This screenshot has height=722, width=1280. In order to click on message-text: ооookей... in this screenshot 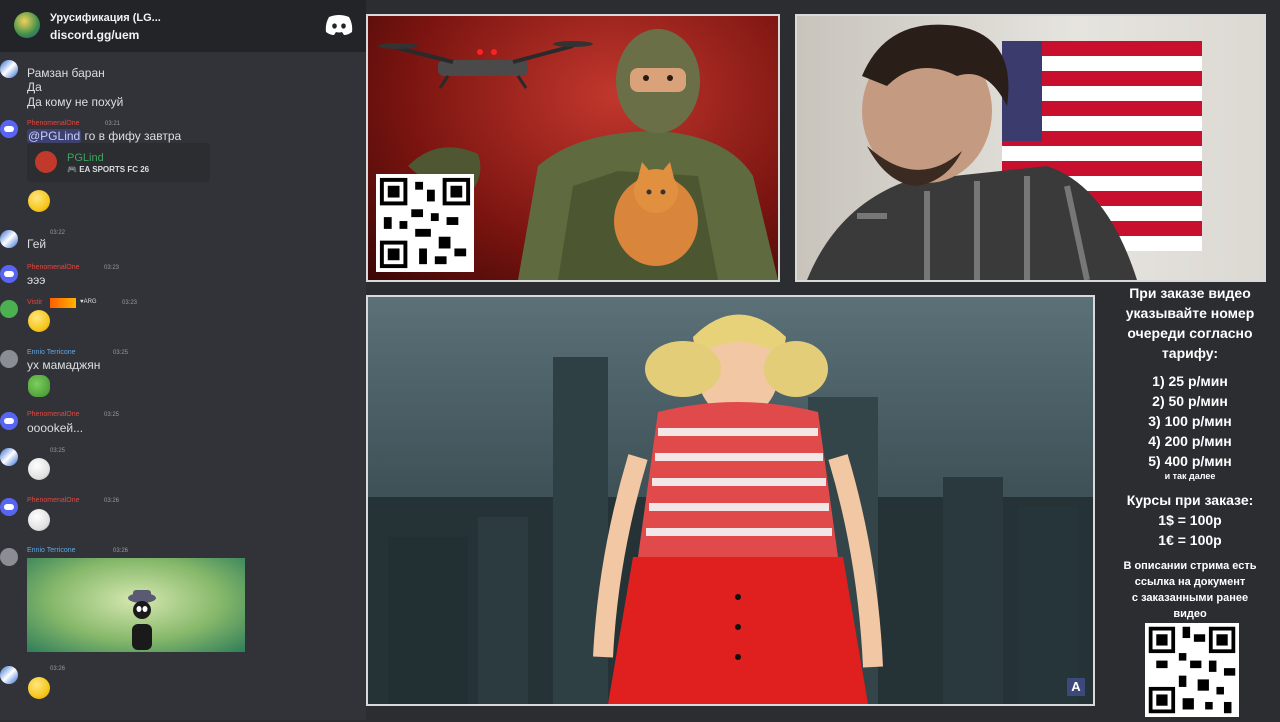, I will do `click(55, 428)`.